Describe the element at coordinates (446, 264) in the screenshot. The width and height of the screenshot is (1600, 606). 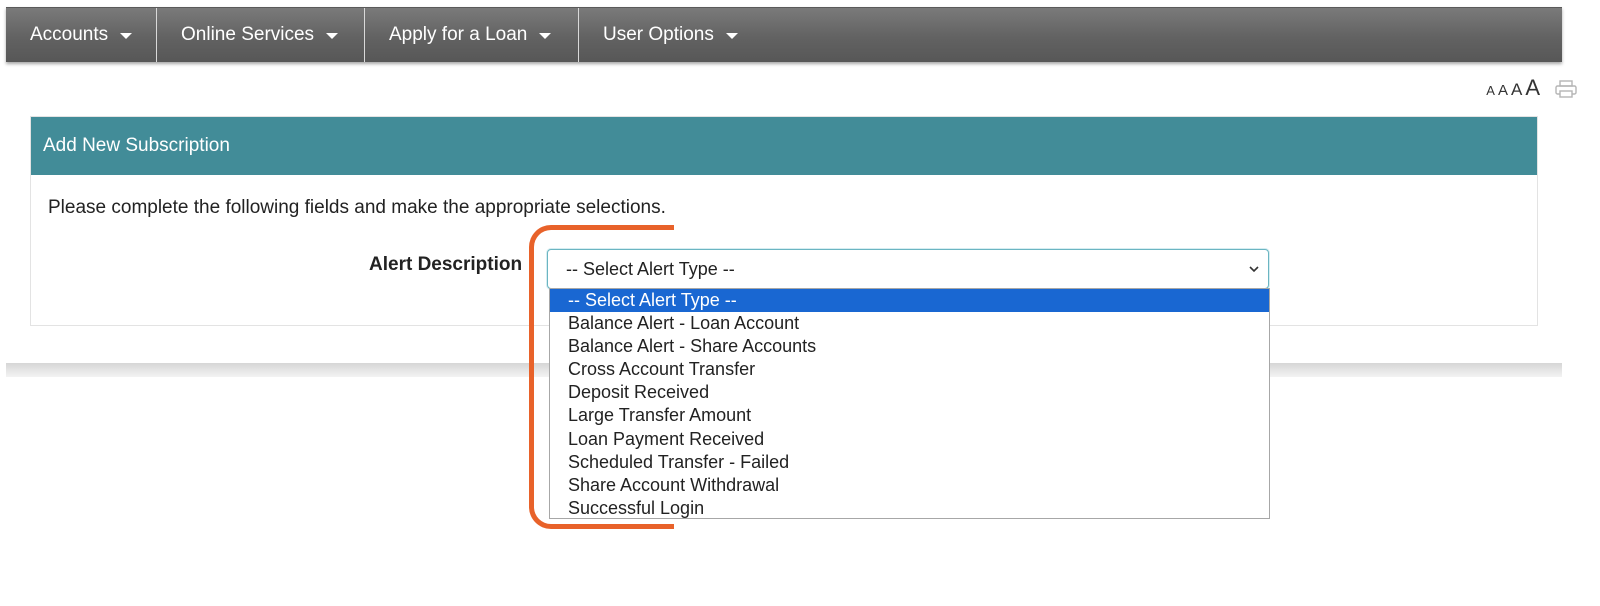
I see `alert-description-label: Alert Description` at that location.